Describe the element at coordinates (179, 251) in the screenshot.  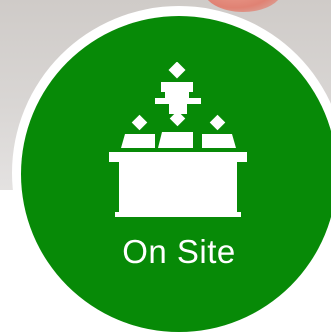
I see `badge-label: On Site` at that location.